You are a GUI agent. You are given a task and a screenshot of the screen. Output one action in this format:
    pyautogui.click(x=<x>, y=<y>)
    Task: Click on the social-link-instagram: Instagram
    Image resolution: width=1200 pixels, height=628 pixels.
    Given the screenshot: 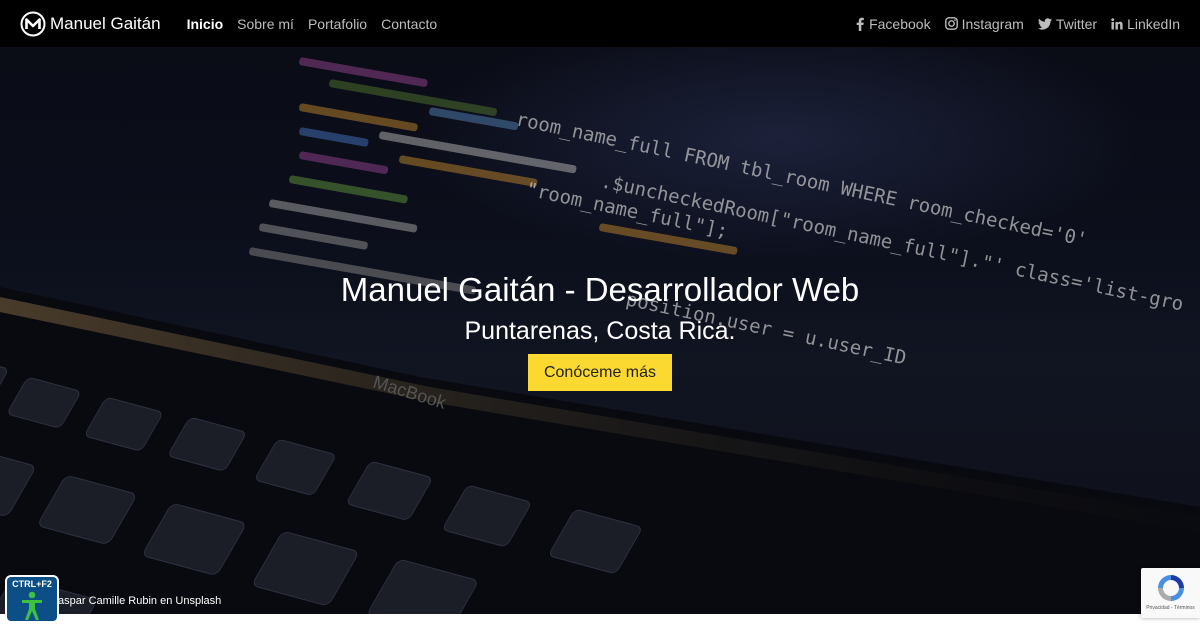 What is the action you would take?
    pyautogui.click(x=984, y=23)
    